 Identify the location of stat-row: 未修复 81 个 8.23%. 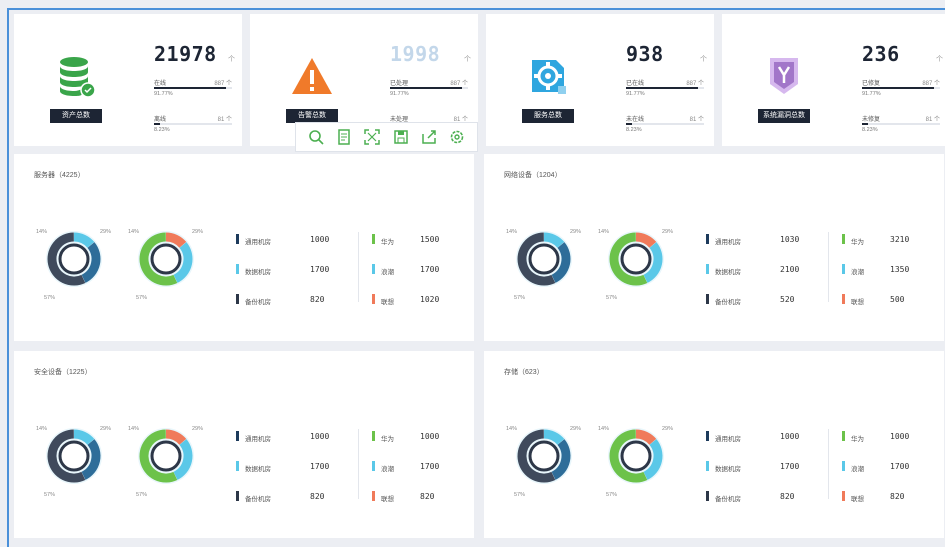
(901, 125).